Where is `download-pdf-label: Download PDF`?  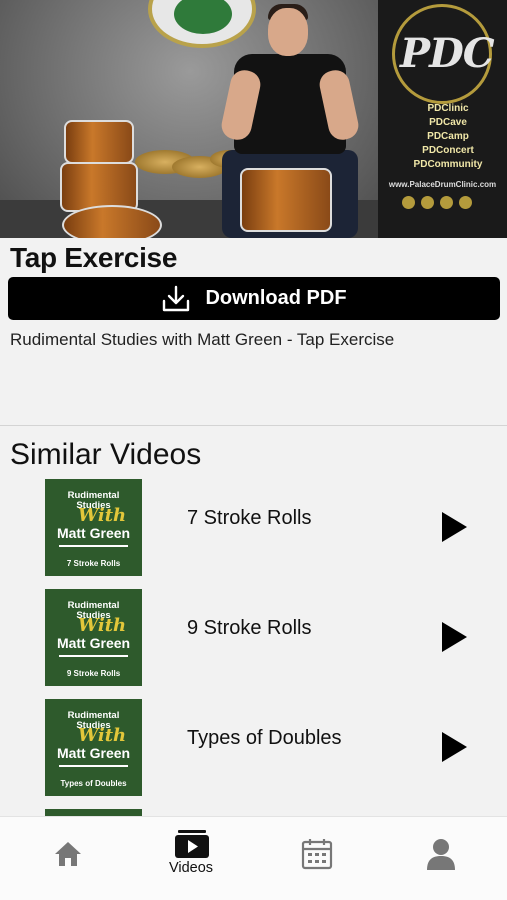 download-pdf-label: Download PDF is located at coordinates (276, 298).